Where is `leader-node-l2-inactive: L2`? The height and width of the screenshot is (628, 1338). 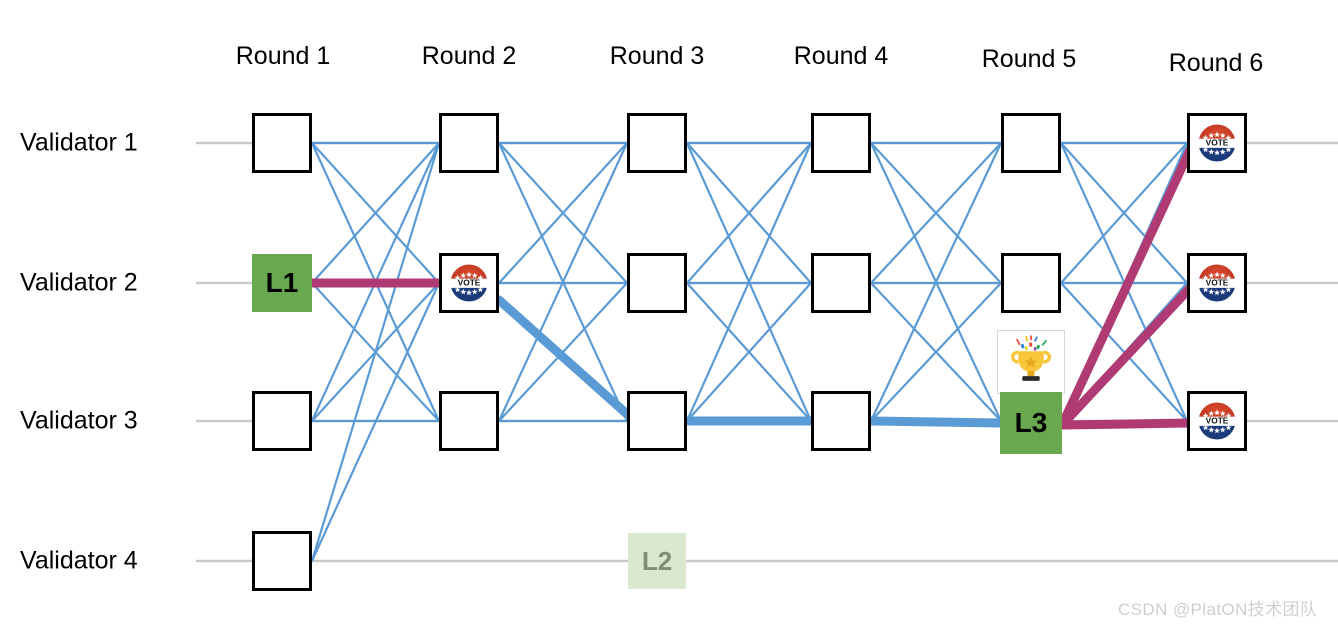 leader-node-l2-inactive: L2 is located at coordinates (657, 561).